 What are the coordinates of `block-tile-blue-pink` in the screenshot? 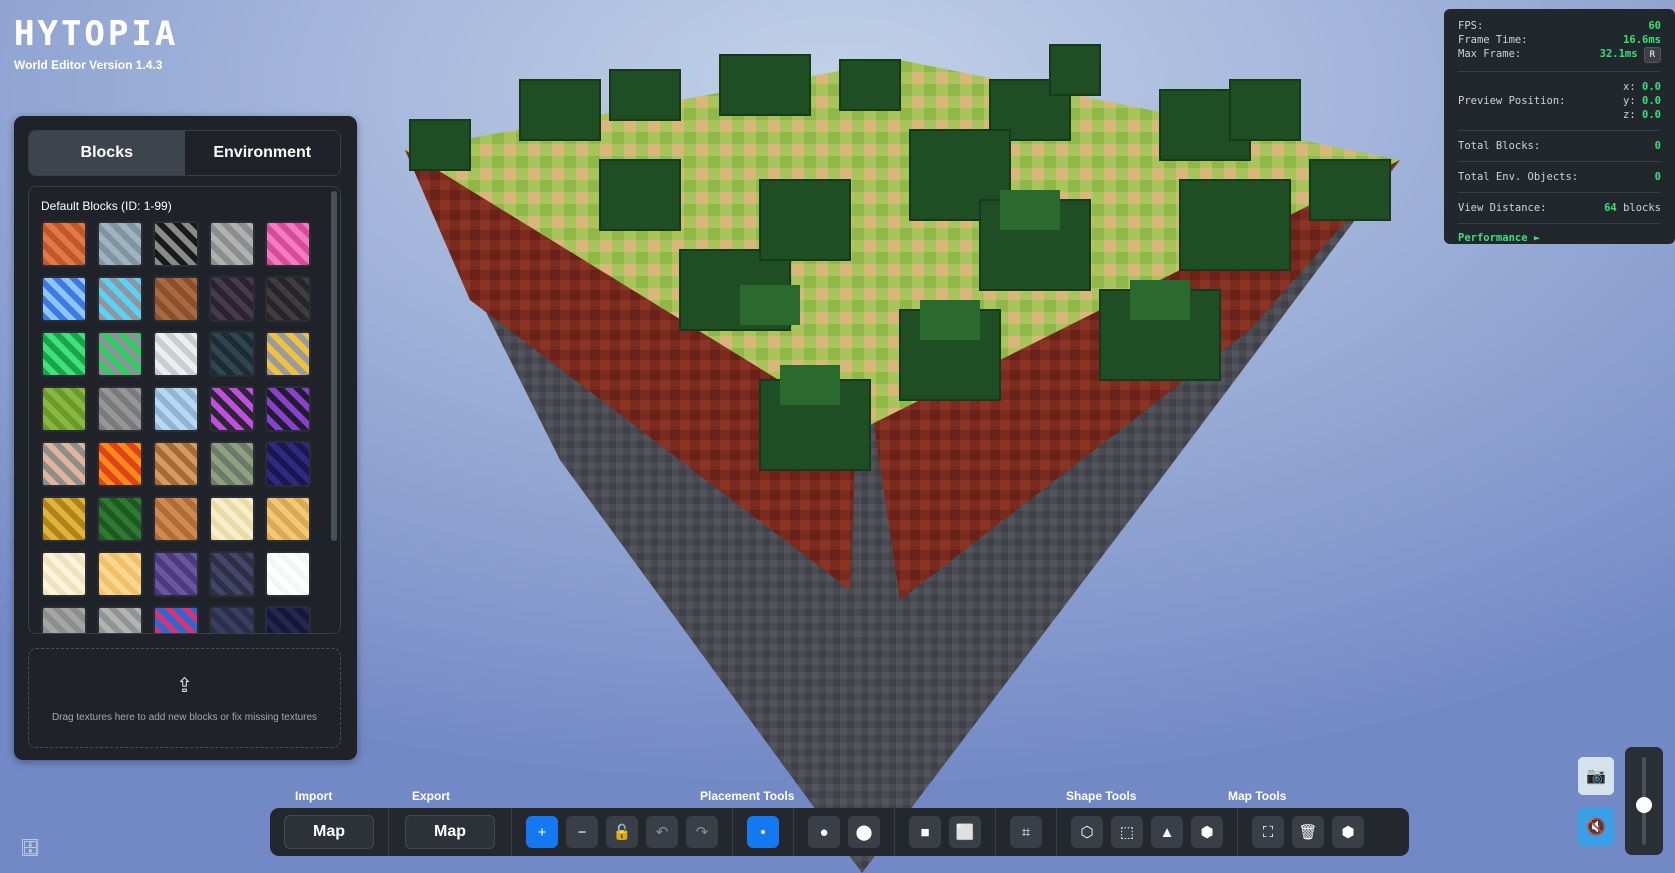 It's located at (176, 619).